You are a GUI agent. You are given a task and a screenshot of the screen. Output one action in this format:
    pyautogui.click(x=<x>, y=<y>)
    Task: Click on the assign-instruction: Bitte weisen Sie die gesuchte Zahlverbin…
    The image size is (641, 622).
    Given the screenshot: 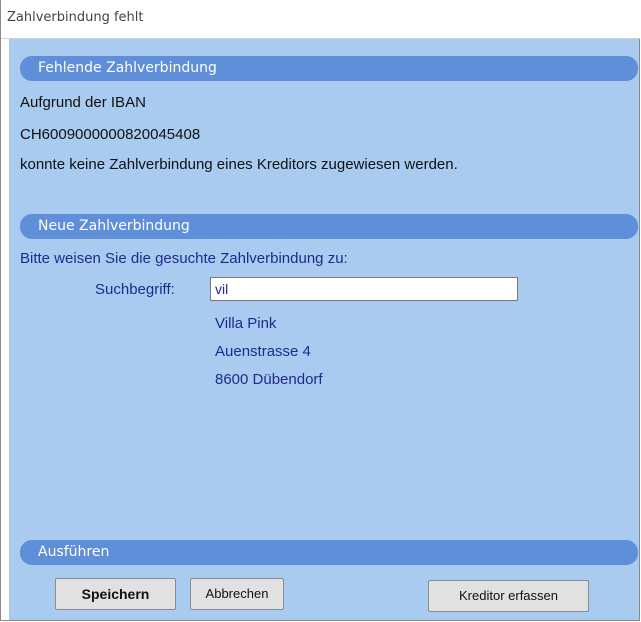 What is the action you would take?
    pyautogui.click(x=184, y=258)
    